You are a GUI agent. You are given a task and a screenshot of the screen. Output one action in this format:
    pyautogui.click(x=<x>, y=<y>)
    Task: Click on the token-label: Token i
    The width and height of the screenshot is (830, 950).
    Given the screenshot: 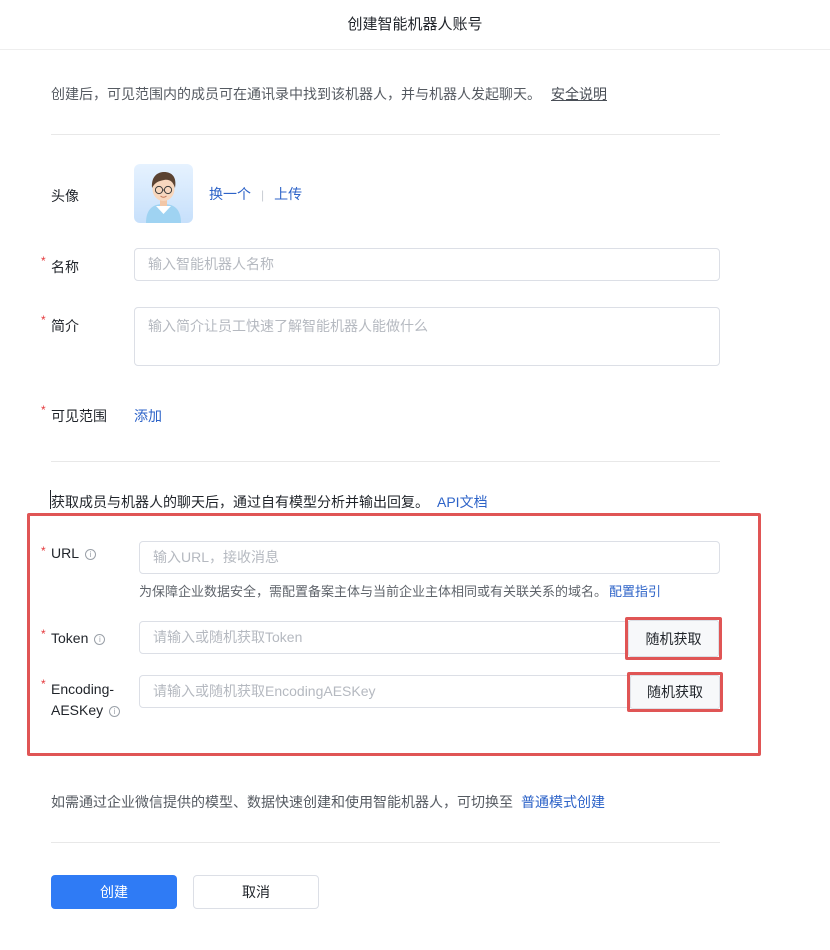 What is the action you would take?
    pyautogui.click(x=78, y=638)
    